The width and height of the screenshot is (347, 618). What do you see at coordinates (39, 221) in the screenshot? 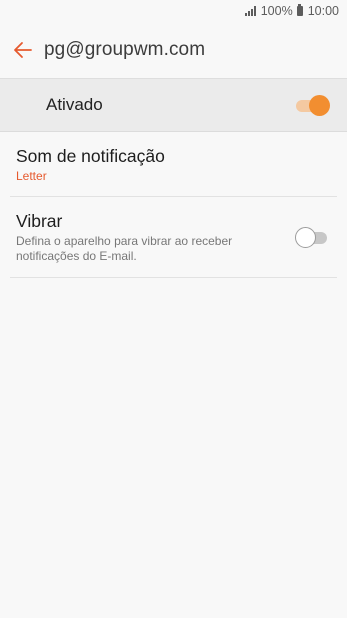
I see `setting-title: Vibrar` at bounding box center [39, 221].